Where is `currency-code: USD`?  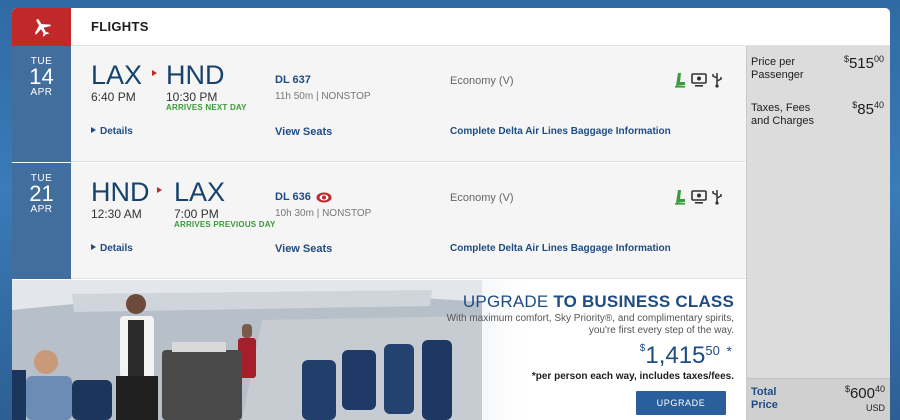
currency-code: USD is located at coordinates (875, 408).